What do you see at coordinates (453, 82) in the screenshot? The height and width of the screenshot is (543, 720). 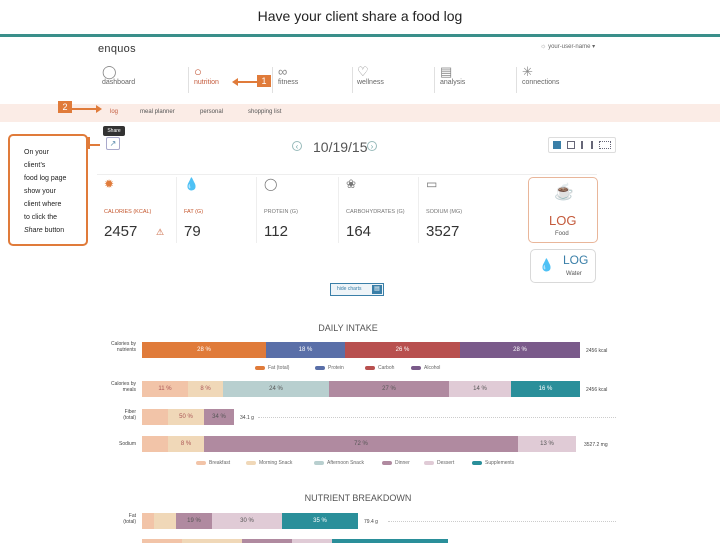 I see `nav-label: analysis` at bounding box center [453, 82].